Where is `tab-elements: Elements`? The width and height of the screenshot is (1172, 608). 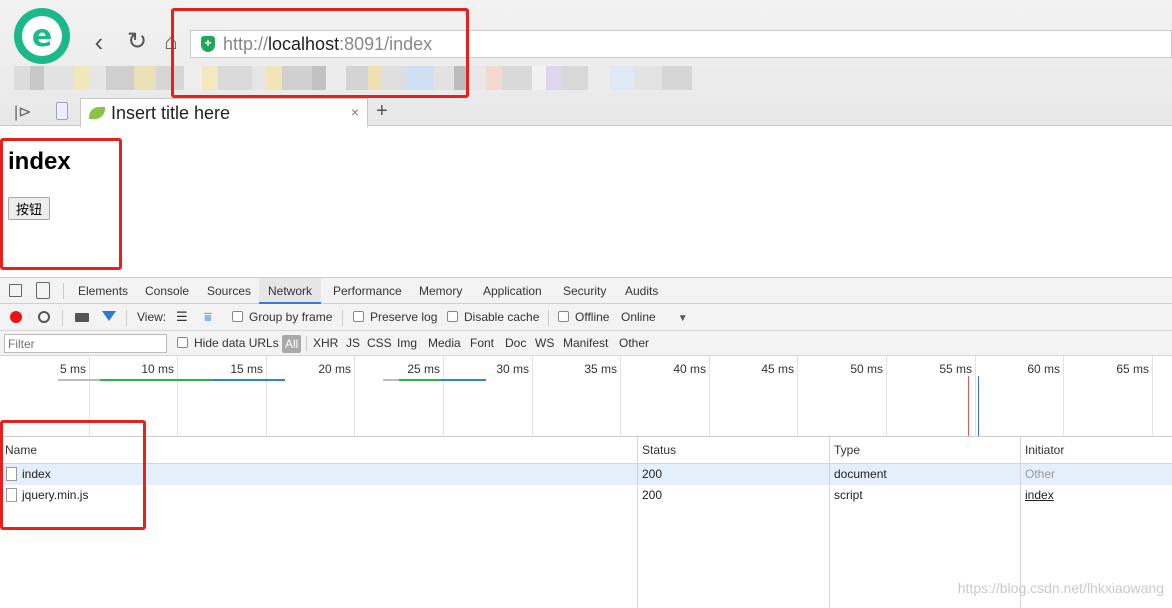 tab-elements: Elements is located at coordinates (103, 291).